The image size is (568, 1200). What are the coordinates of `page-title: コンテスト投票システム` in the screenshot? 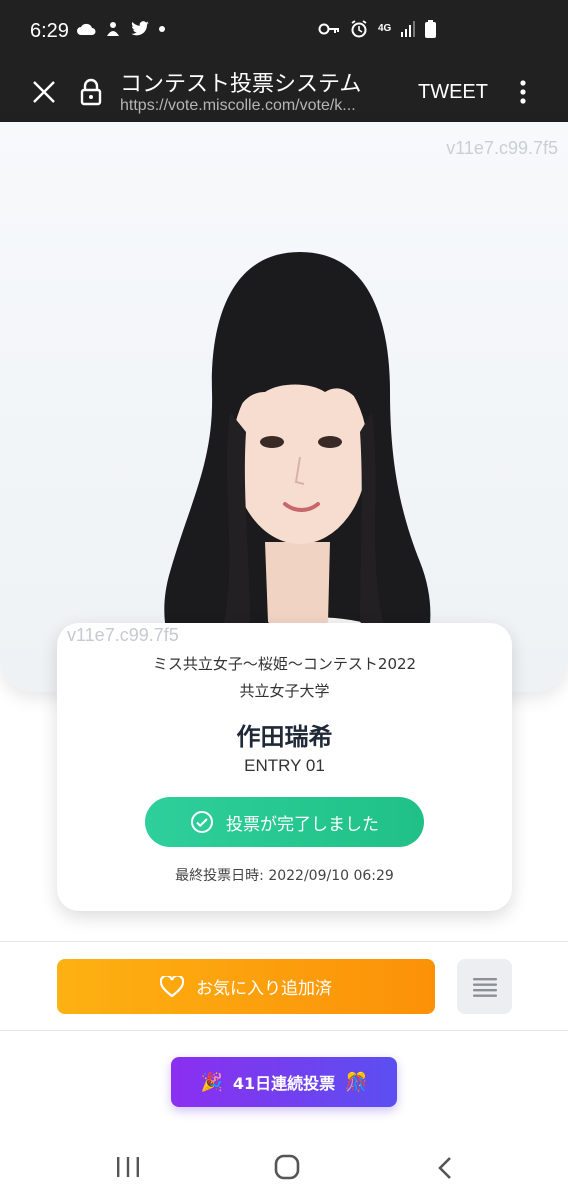 It's located at (241, 84).